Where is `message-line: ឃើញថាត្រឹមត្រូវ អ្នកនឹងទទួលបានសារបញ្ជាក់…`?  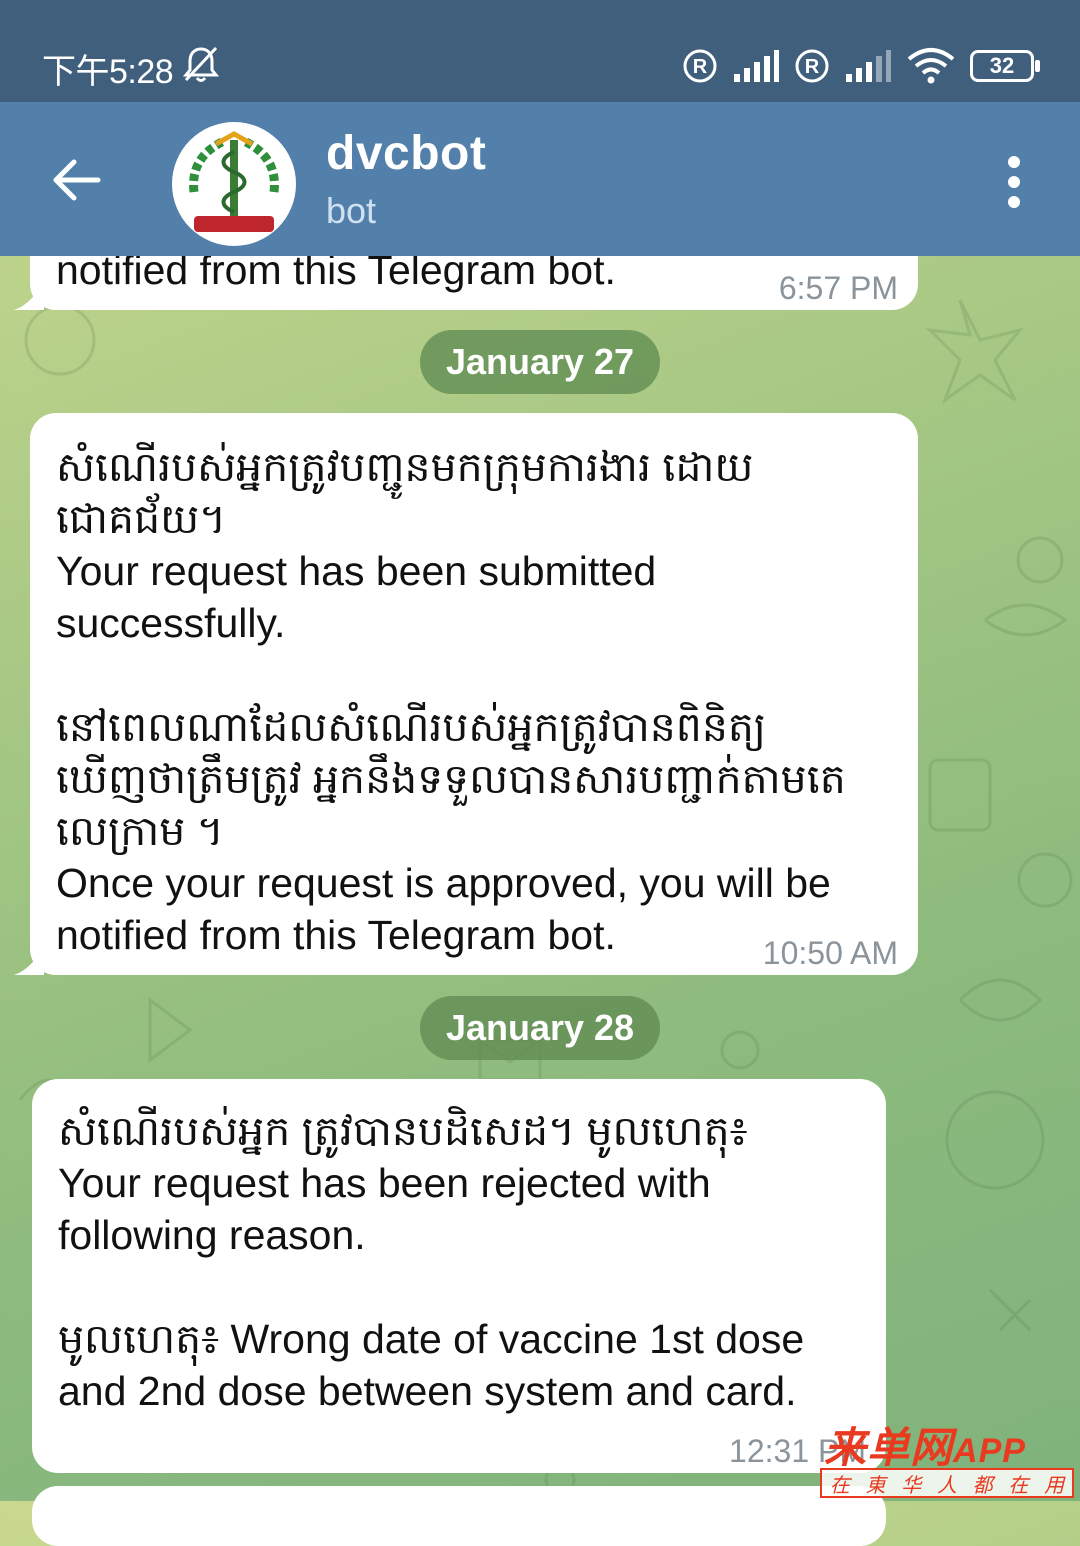
message-line: ឃើញថាត្រឹមត្រូវ អ្នកនឹងទទួលបានសារបញ្ជាក់… is located at coordinates (451, 779).